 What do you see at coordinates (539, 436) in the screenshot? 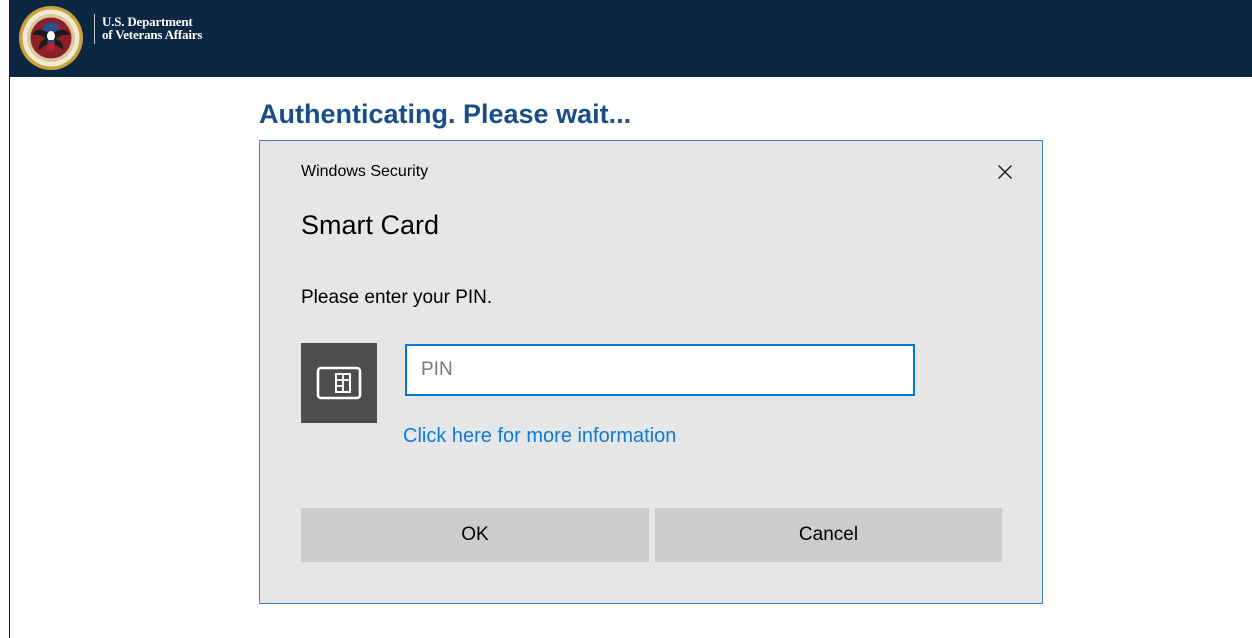
I see `more-info-link: Click here for more information` at bounding box center [539, 436].